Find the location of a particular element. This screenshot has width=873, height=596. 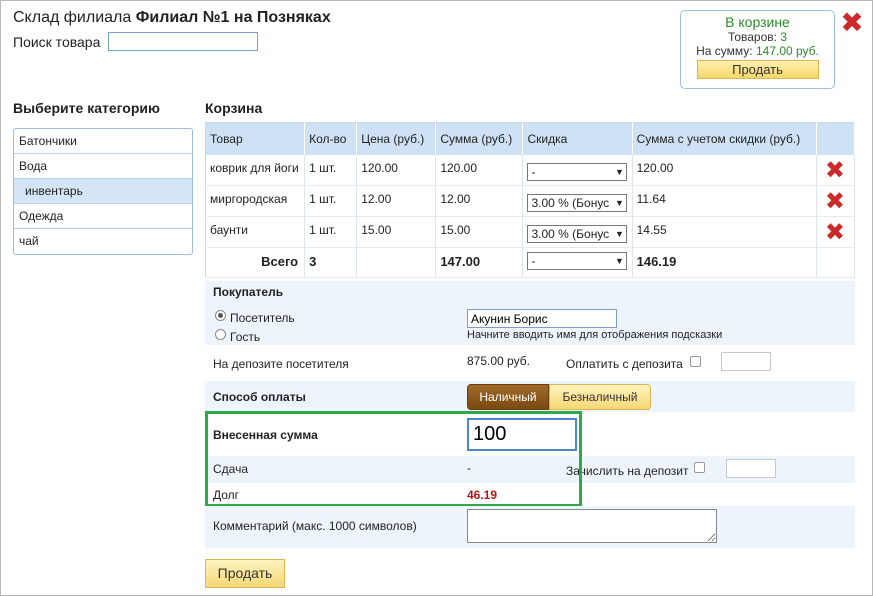

column-header: Сумма (руб.) is located at coordinates (479, 138).